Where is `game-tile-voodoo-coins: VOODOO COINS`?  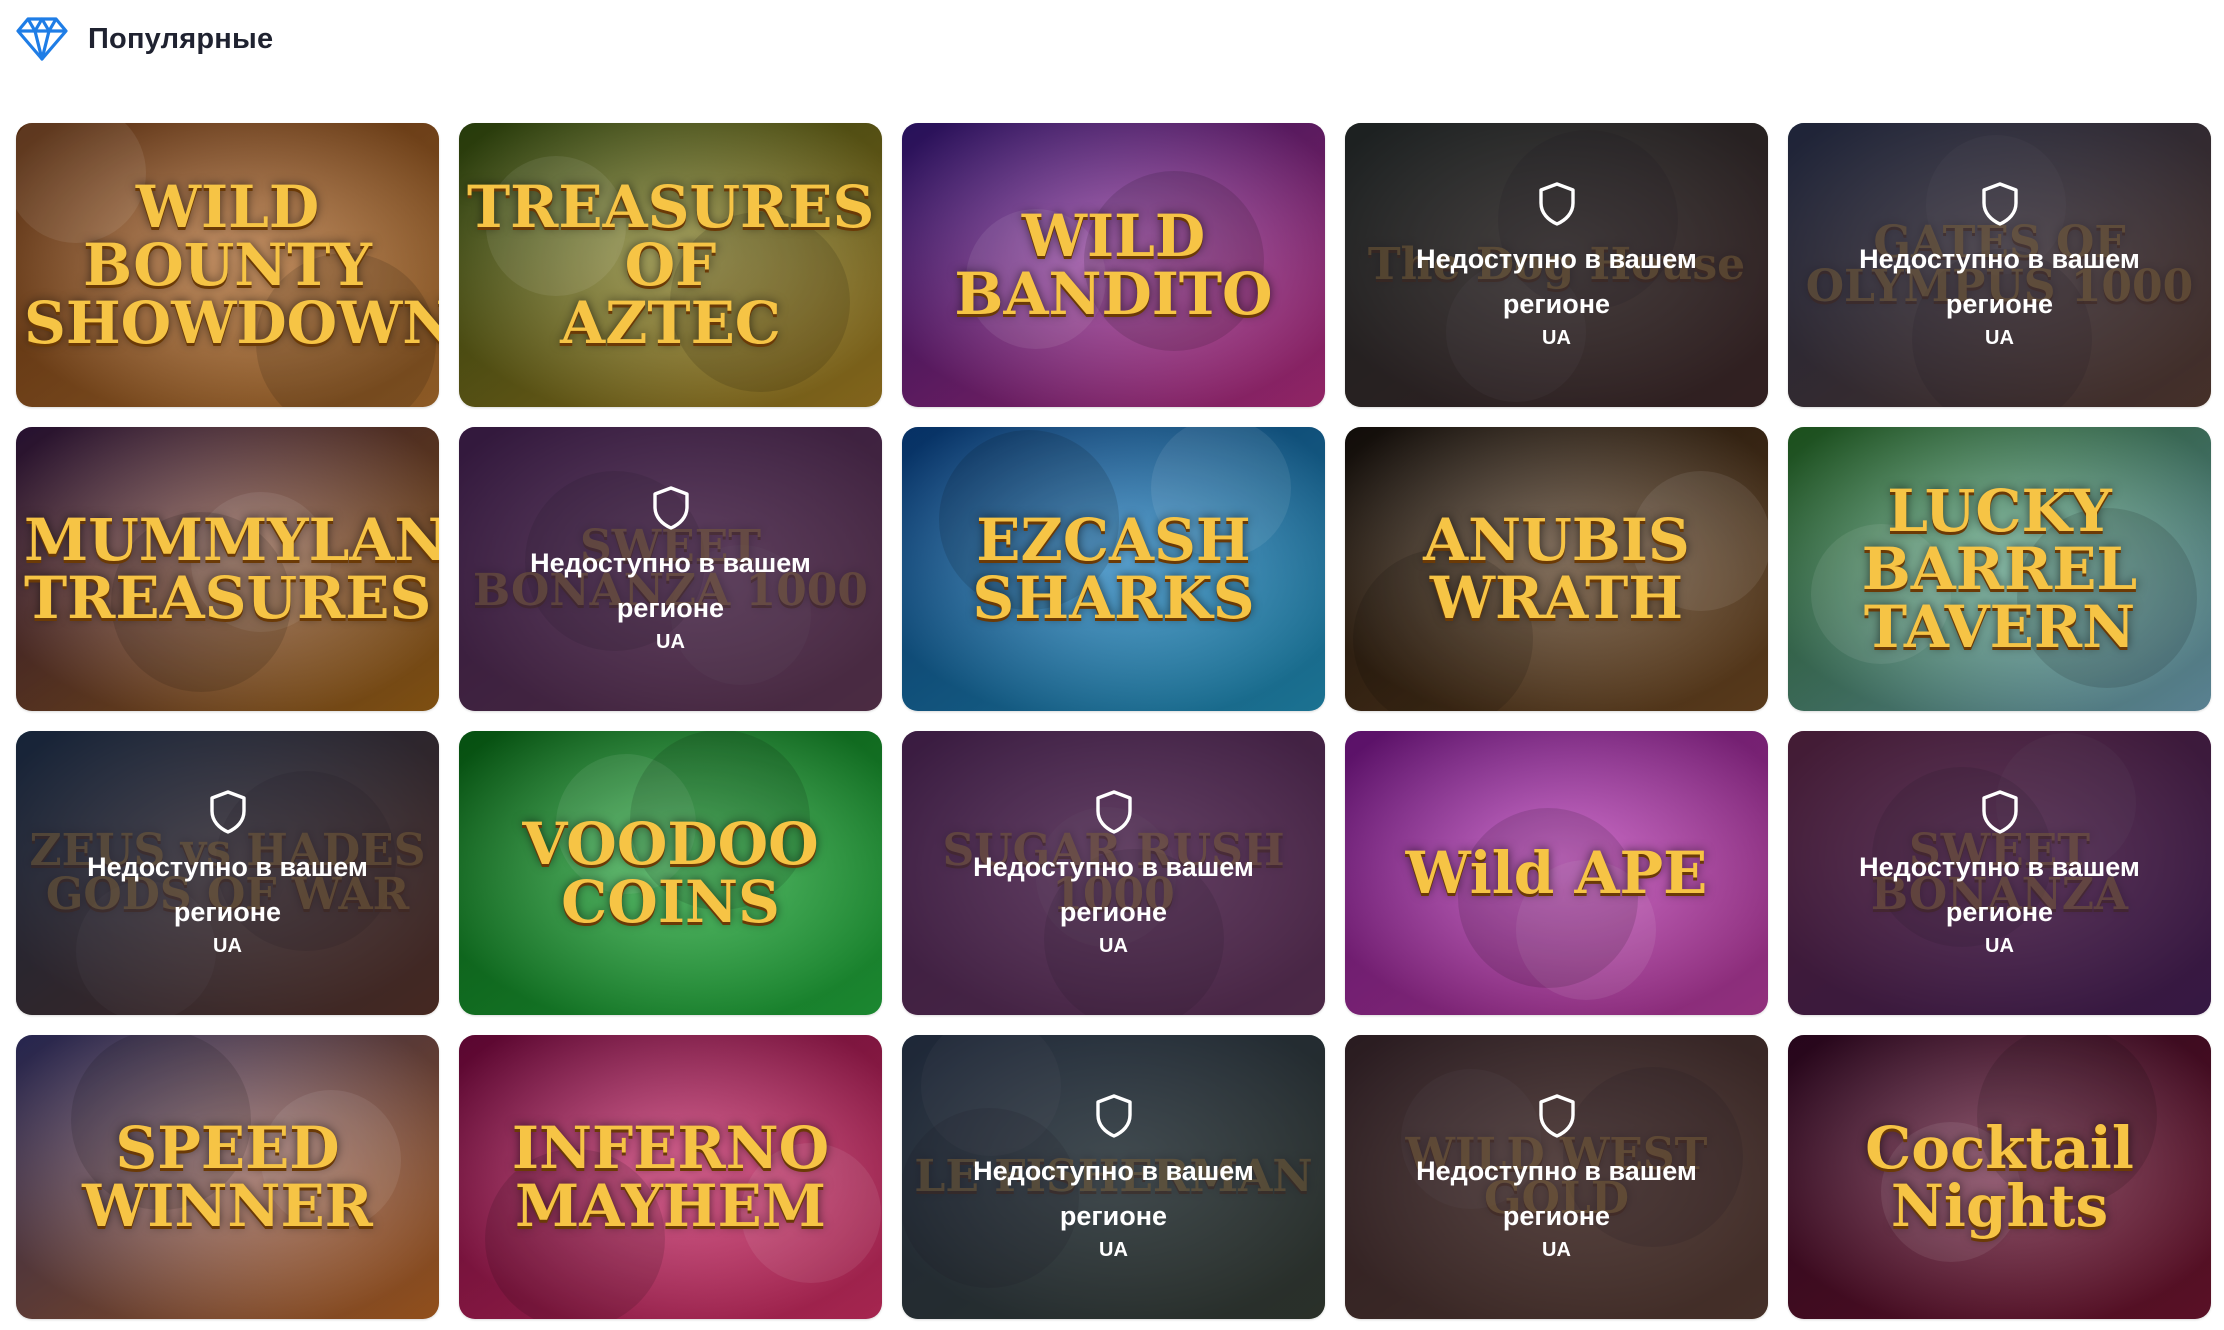
game-tile-voodoo-coins: VOODOO COINS is located at coordinates (670, 873).